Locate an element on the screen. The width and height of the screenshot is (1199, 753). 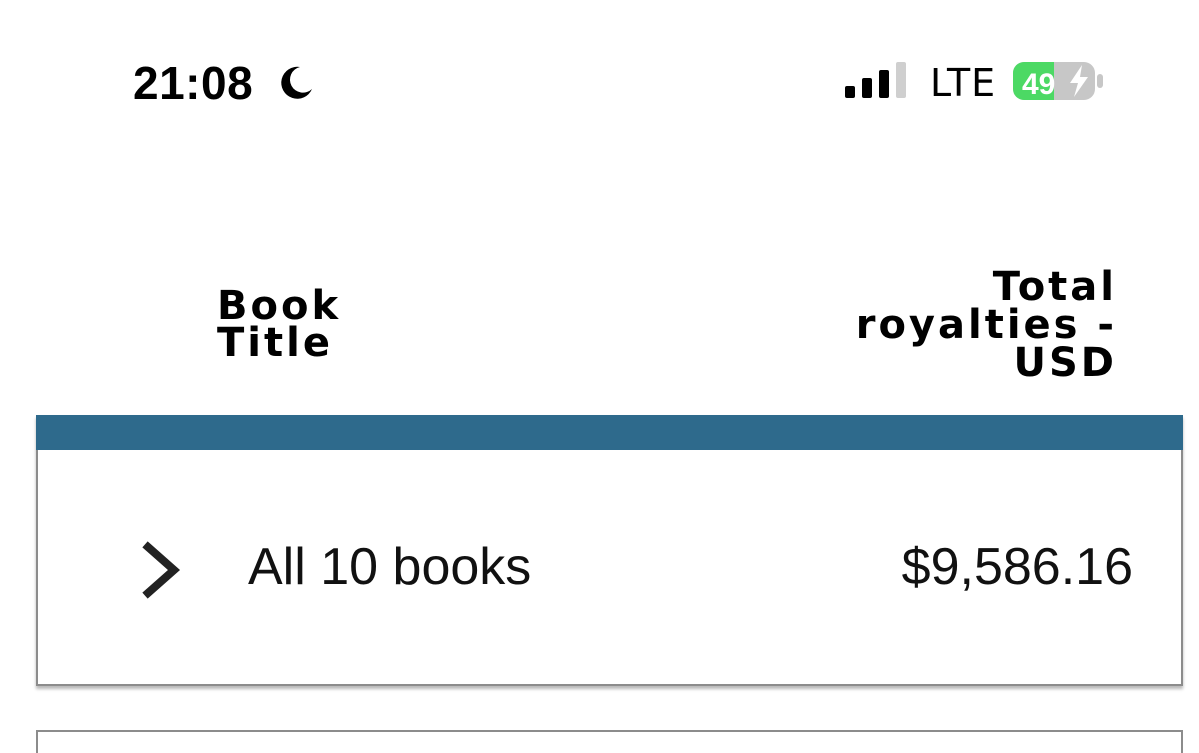
column-header-book-title: Book Title is located at coordinates (287, 326).